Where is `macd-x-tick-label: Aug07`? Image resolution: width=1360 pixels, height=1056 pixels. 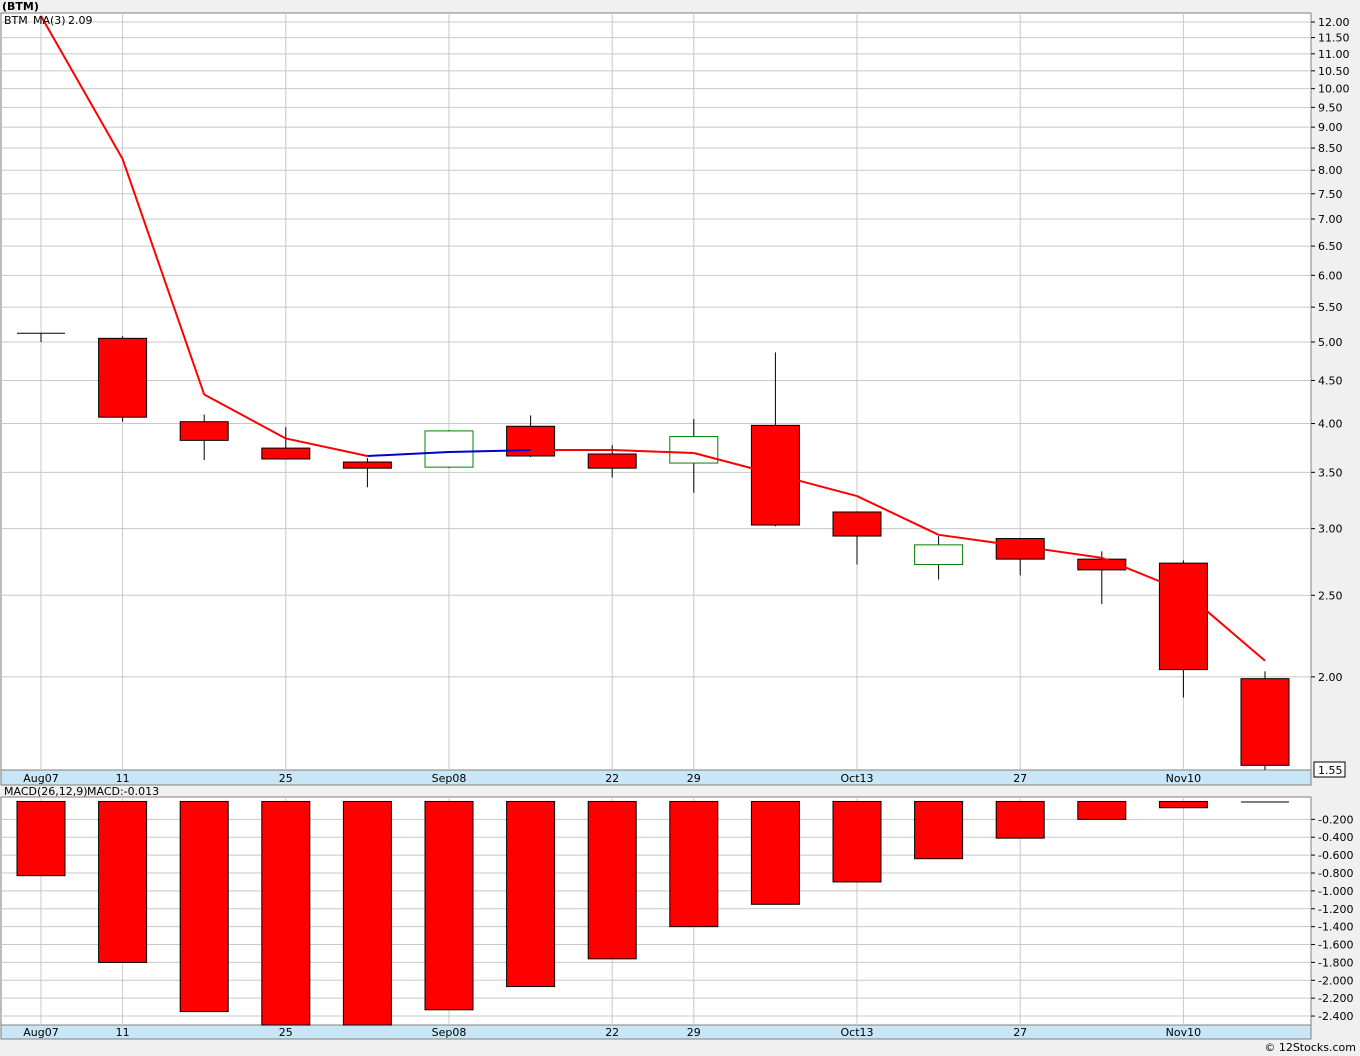
macd-x-tick-label: Aug07 is located at coordinates (40, 1032).